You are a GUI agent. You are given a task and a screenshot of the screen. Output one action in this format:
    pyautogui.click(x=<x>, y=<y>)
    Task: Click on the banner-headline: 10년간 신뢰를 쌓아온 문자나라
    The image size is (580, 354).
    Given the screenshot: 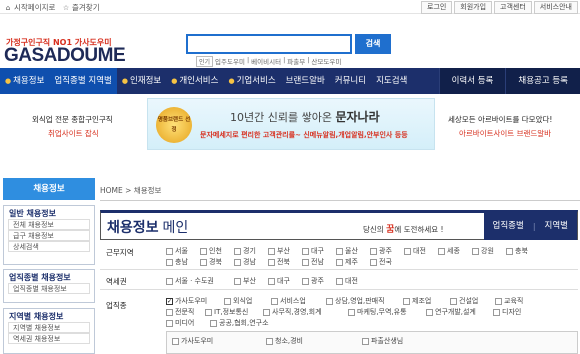 What is the action you would take?
    pyautogui.click(x=305, y=117)
    